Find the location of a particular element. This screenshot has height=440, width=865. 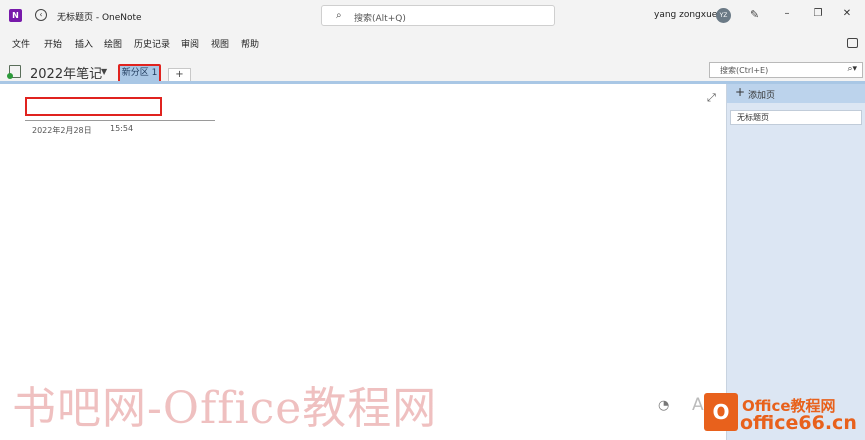

menu-draw: 绘图 is located at coordinates (113, 43).